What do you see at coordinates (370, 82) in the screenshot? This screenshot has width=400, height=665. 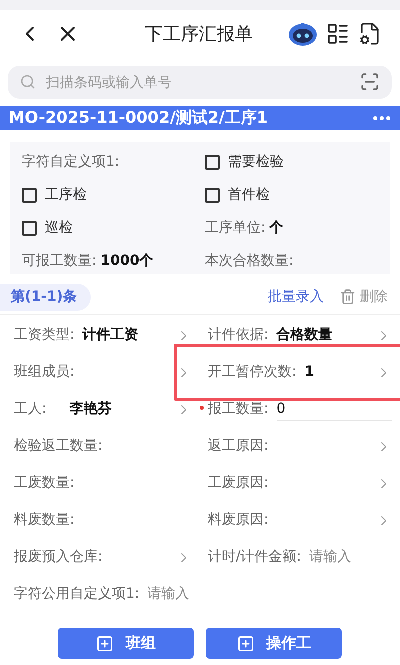 I see `scan-icon` at bounding box center [370, 82].